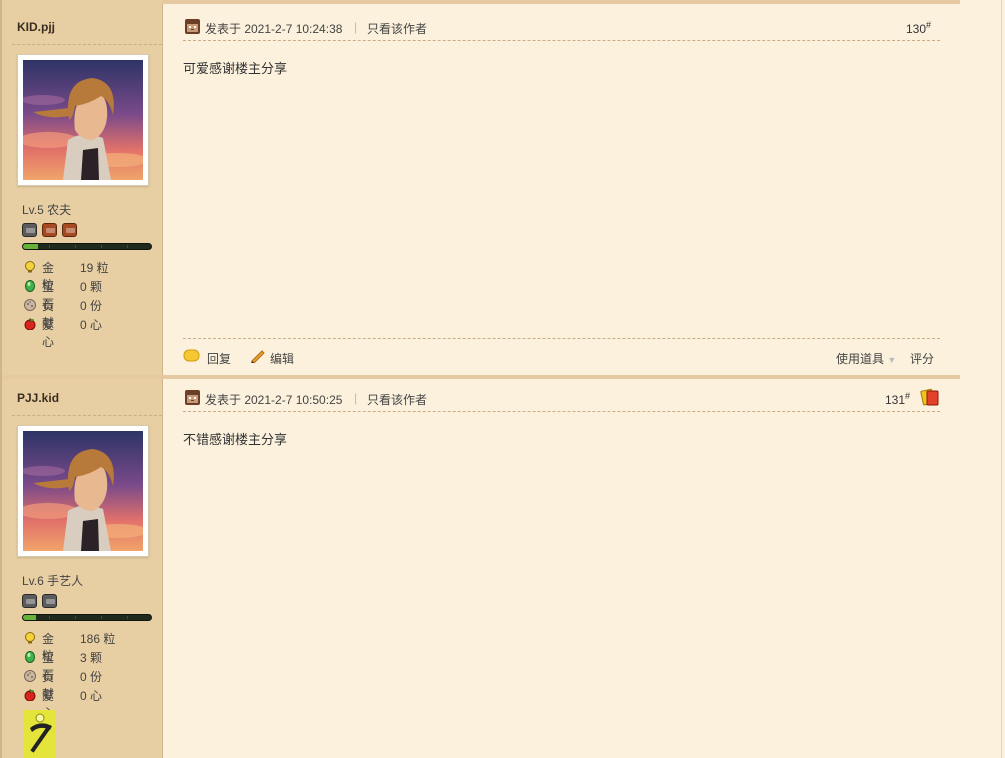 The image size is (1005, 758). I want to click on floor-number: 131#, so click(897, 399).